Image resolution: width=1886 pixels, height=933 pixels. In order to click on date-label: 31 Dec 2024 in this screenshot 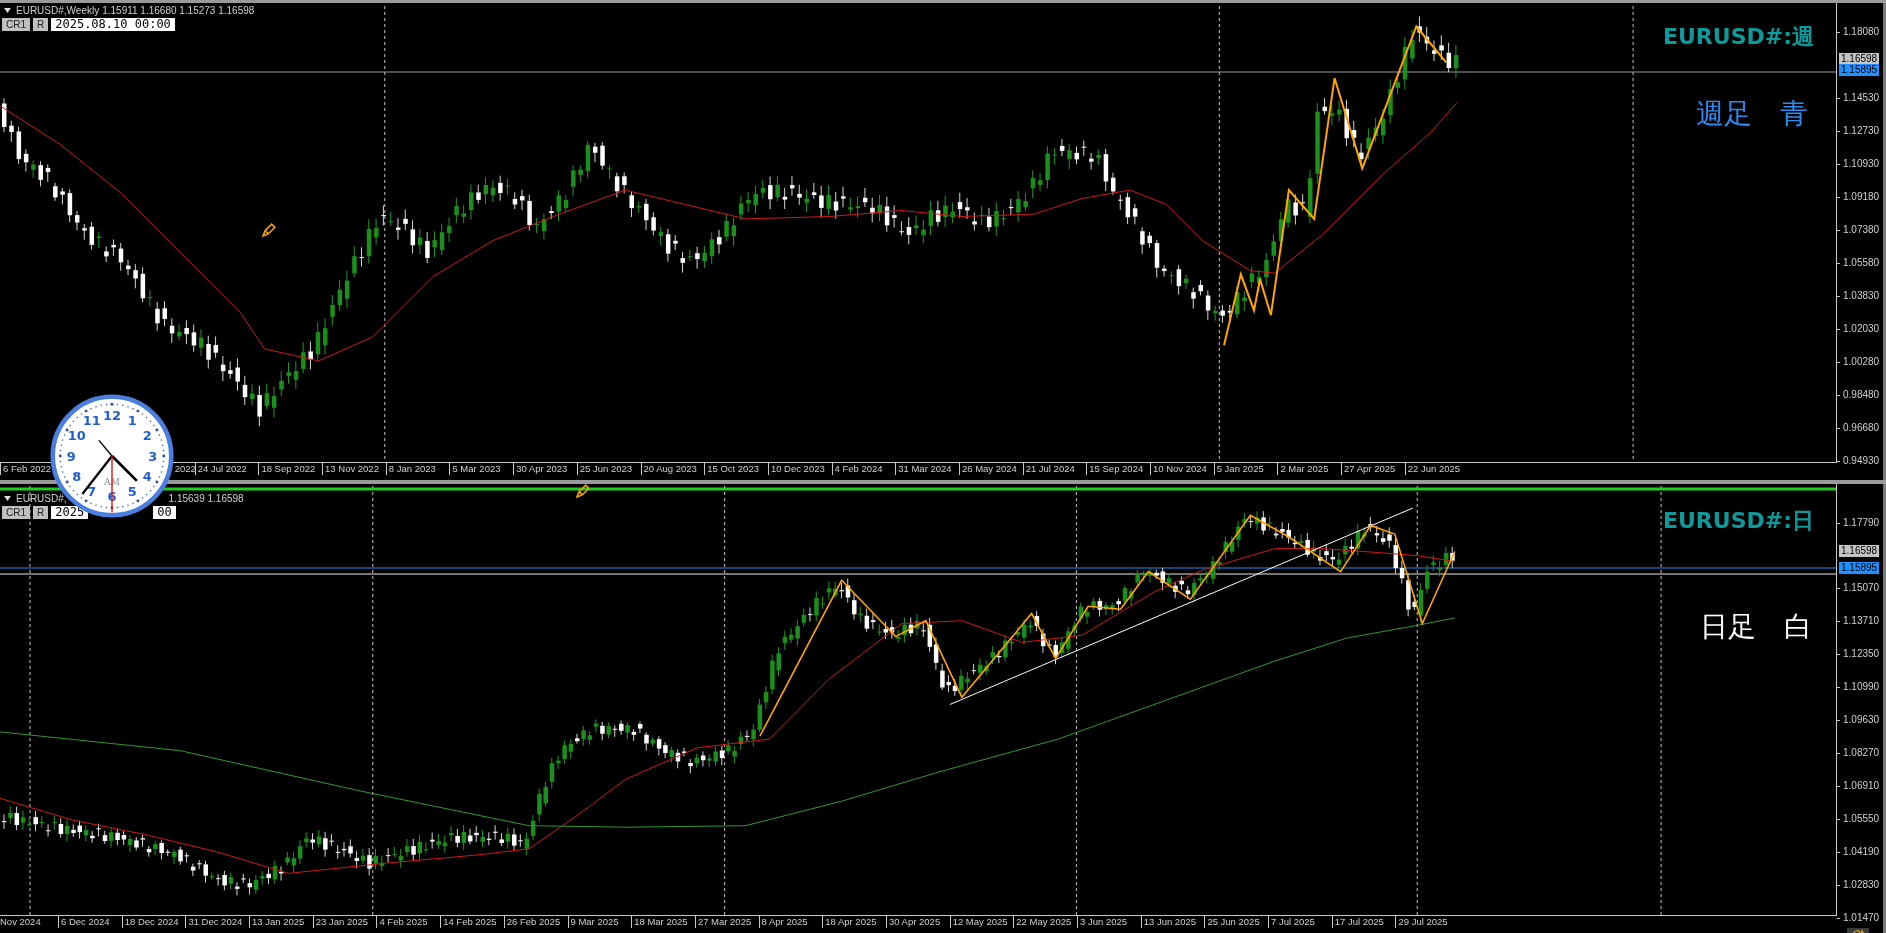, I will do `click(217, 922)`.